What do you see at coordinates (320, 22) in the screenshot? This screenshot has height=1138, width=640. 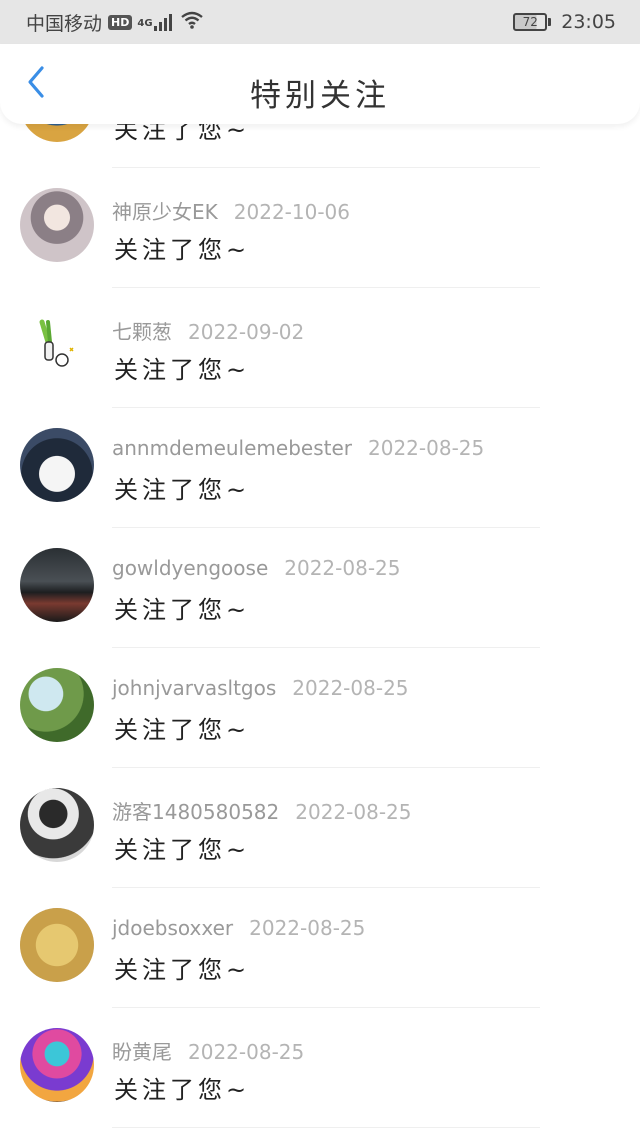 I see `status-bar: 中国移动 HD 4G 72 23:05` at bounding box center [320, 22].